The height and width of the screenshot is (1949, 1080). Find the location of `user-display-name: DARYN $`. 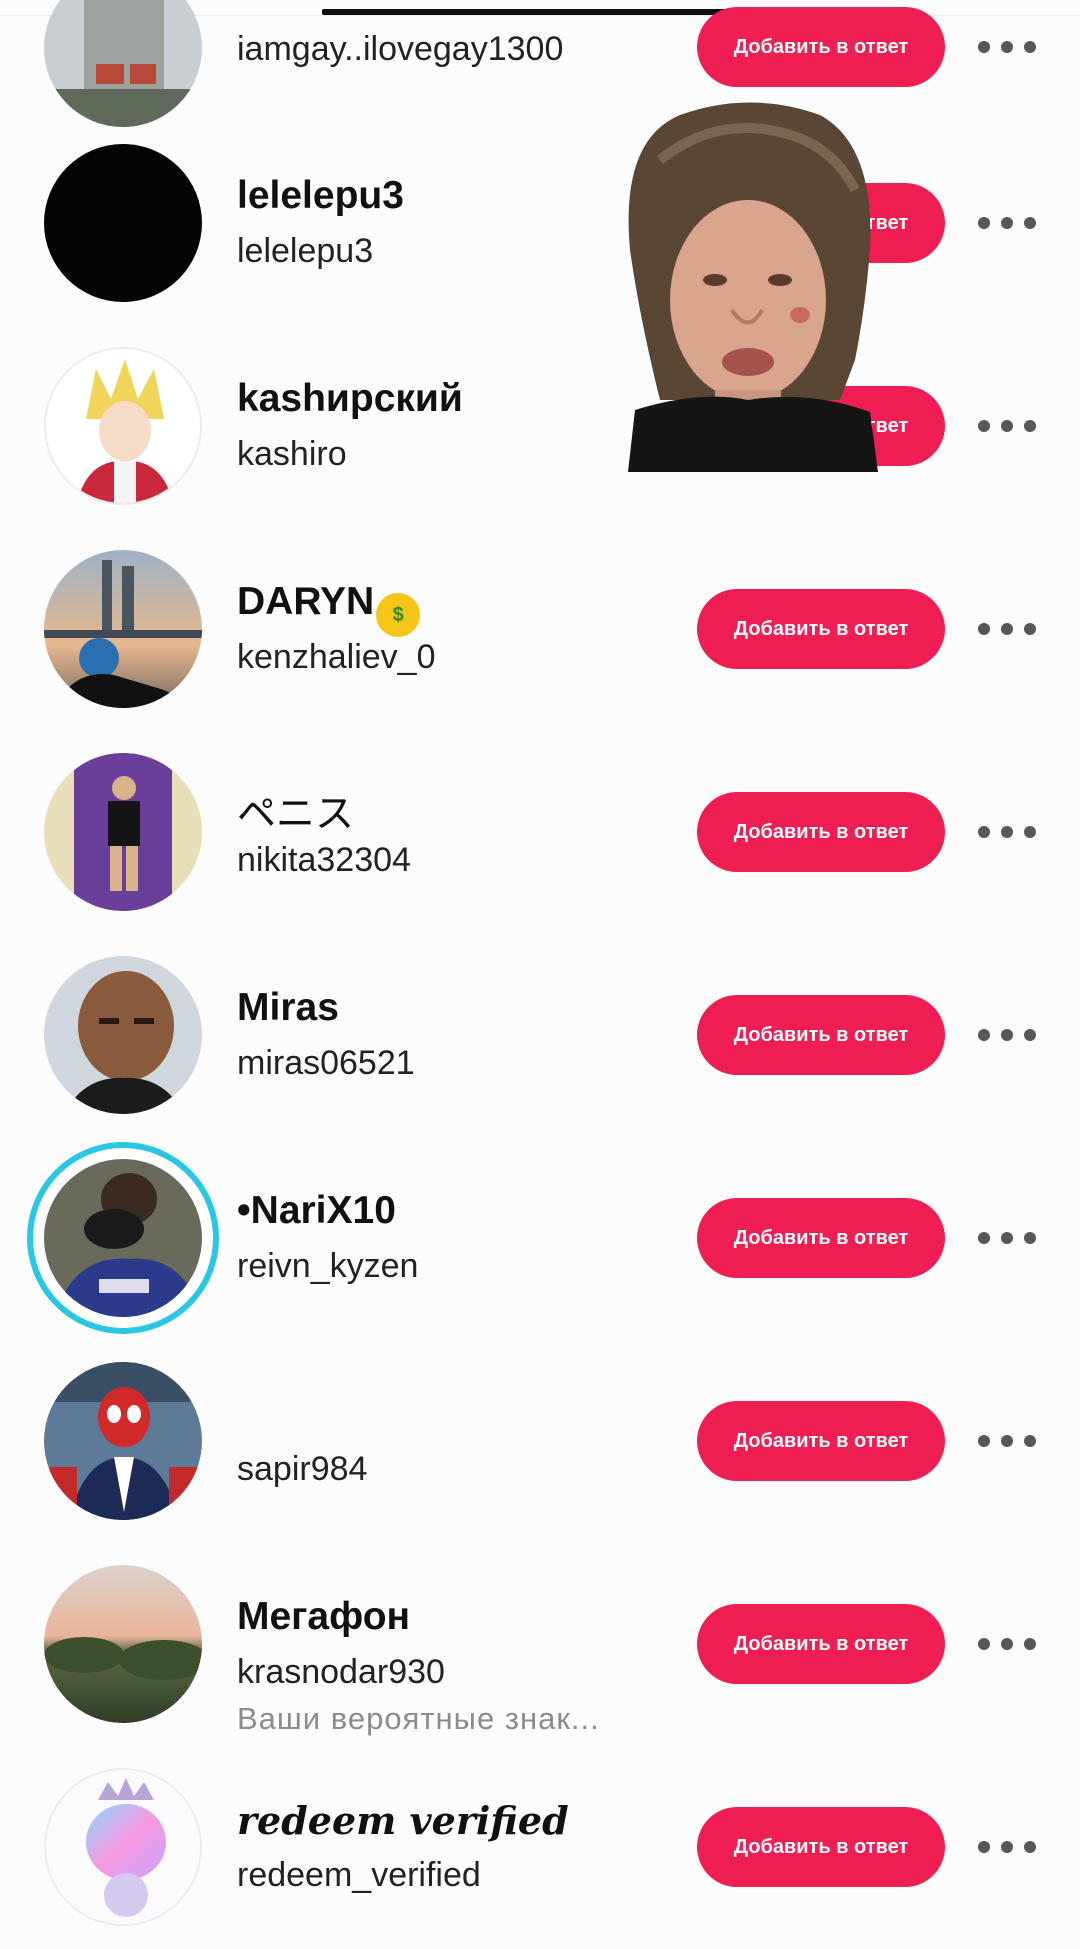

user-display-name: DARYN $ is located at coordinates (329, 608).